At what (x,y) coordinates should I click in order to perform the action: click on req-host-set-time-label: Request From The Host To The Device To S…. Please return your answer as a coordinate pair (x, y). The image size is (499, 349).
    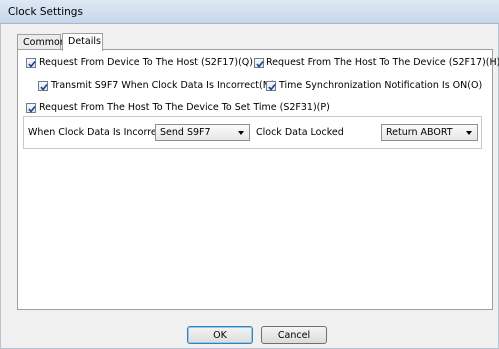
    Looking at the image, I should click on (184, 107).